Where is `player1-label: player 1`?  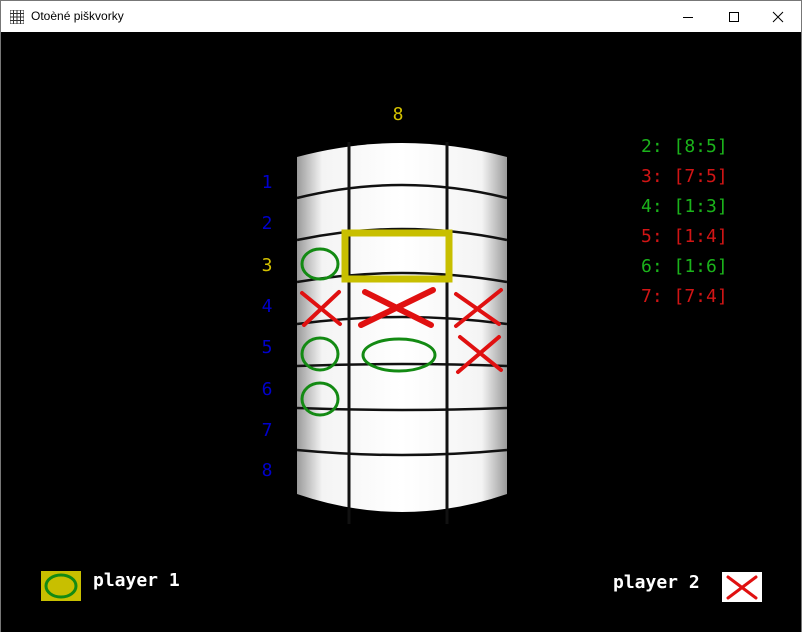
player1-label: player 1 is located at coordinates (136, 580).